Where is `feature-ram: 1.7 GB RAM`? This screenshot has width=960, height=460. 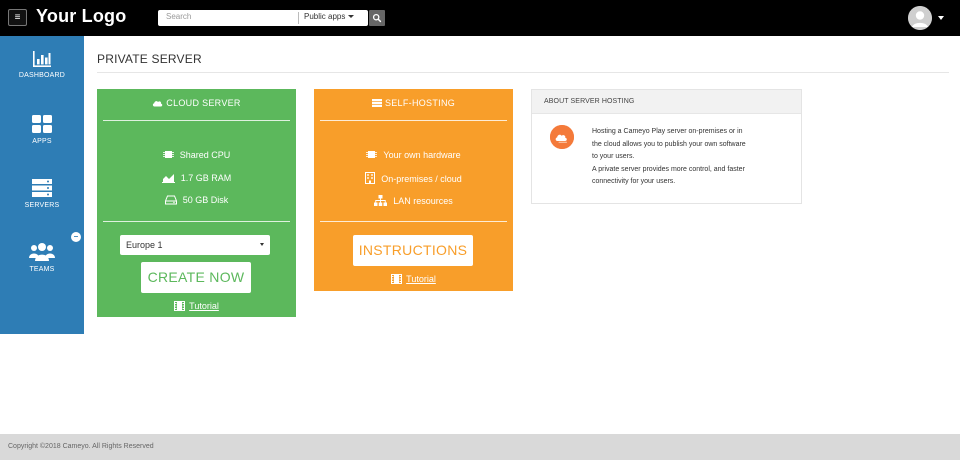
feature-ram: 1.7 GB RAM is located at coordinates (196, 178).